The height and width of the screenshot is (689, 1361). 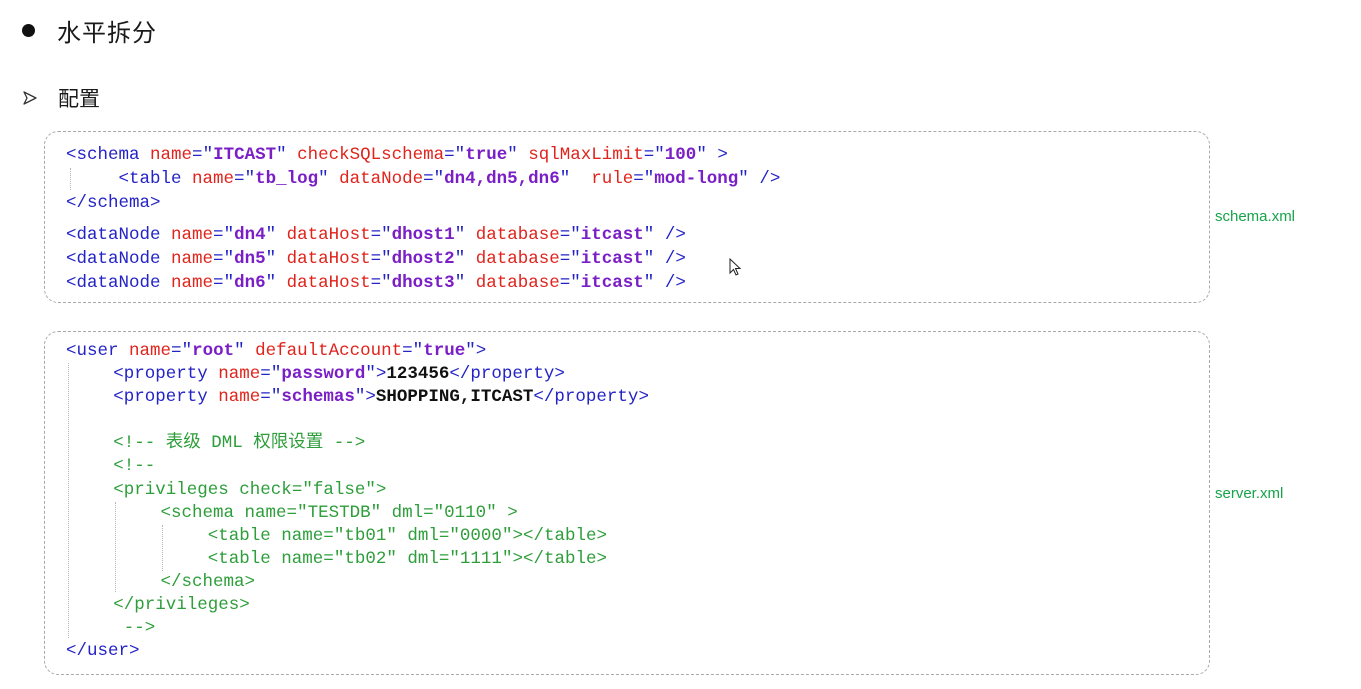 I want to click on schema-file-label: schema.xml, so click(x=1255, y=216).